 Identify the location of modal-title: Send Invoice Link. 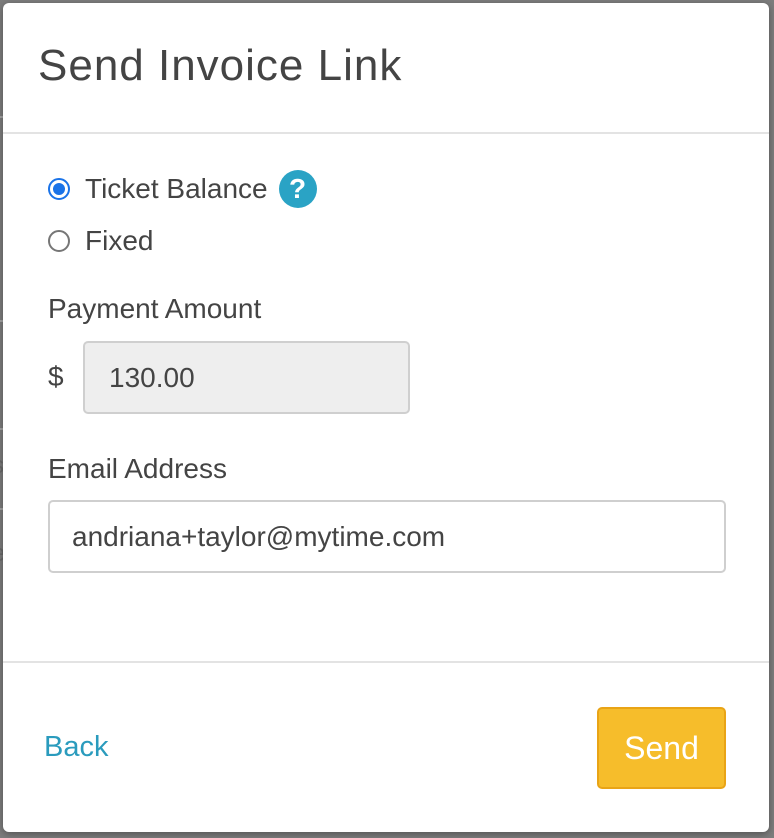
(220, 65).